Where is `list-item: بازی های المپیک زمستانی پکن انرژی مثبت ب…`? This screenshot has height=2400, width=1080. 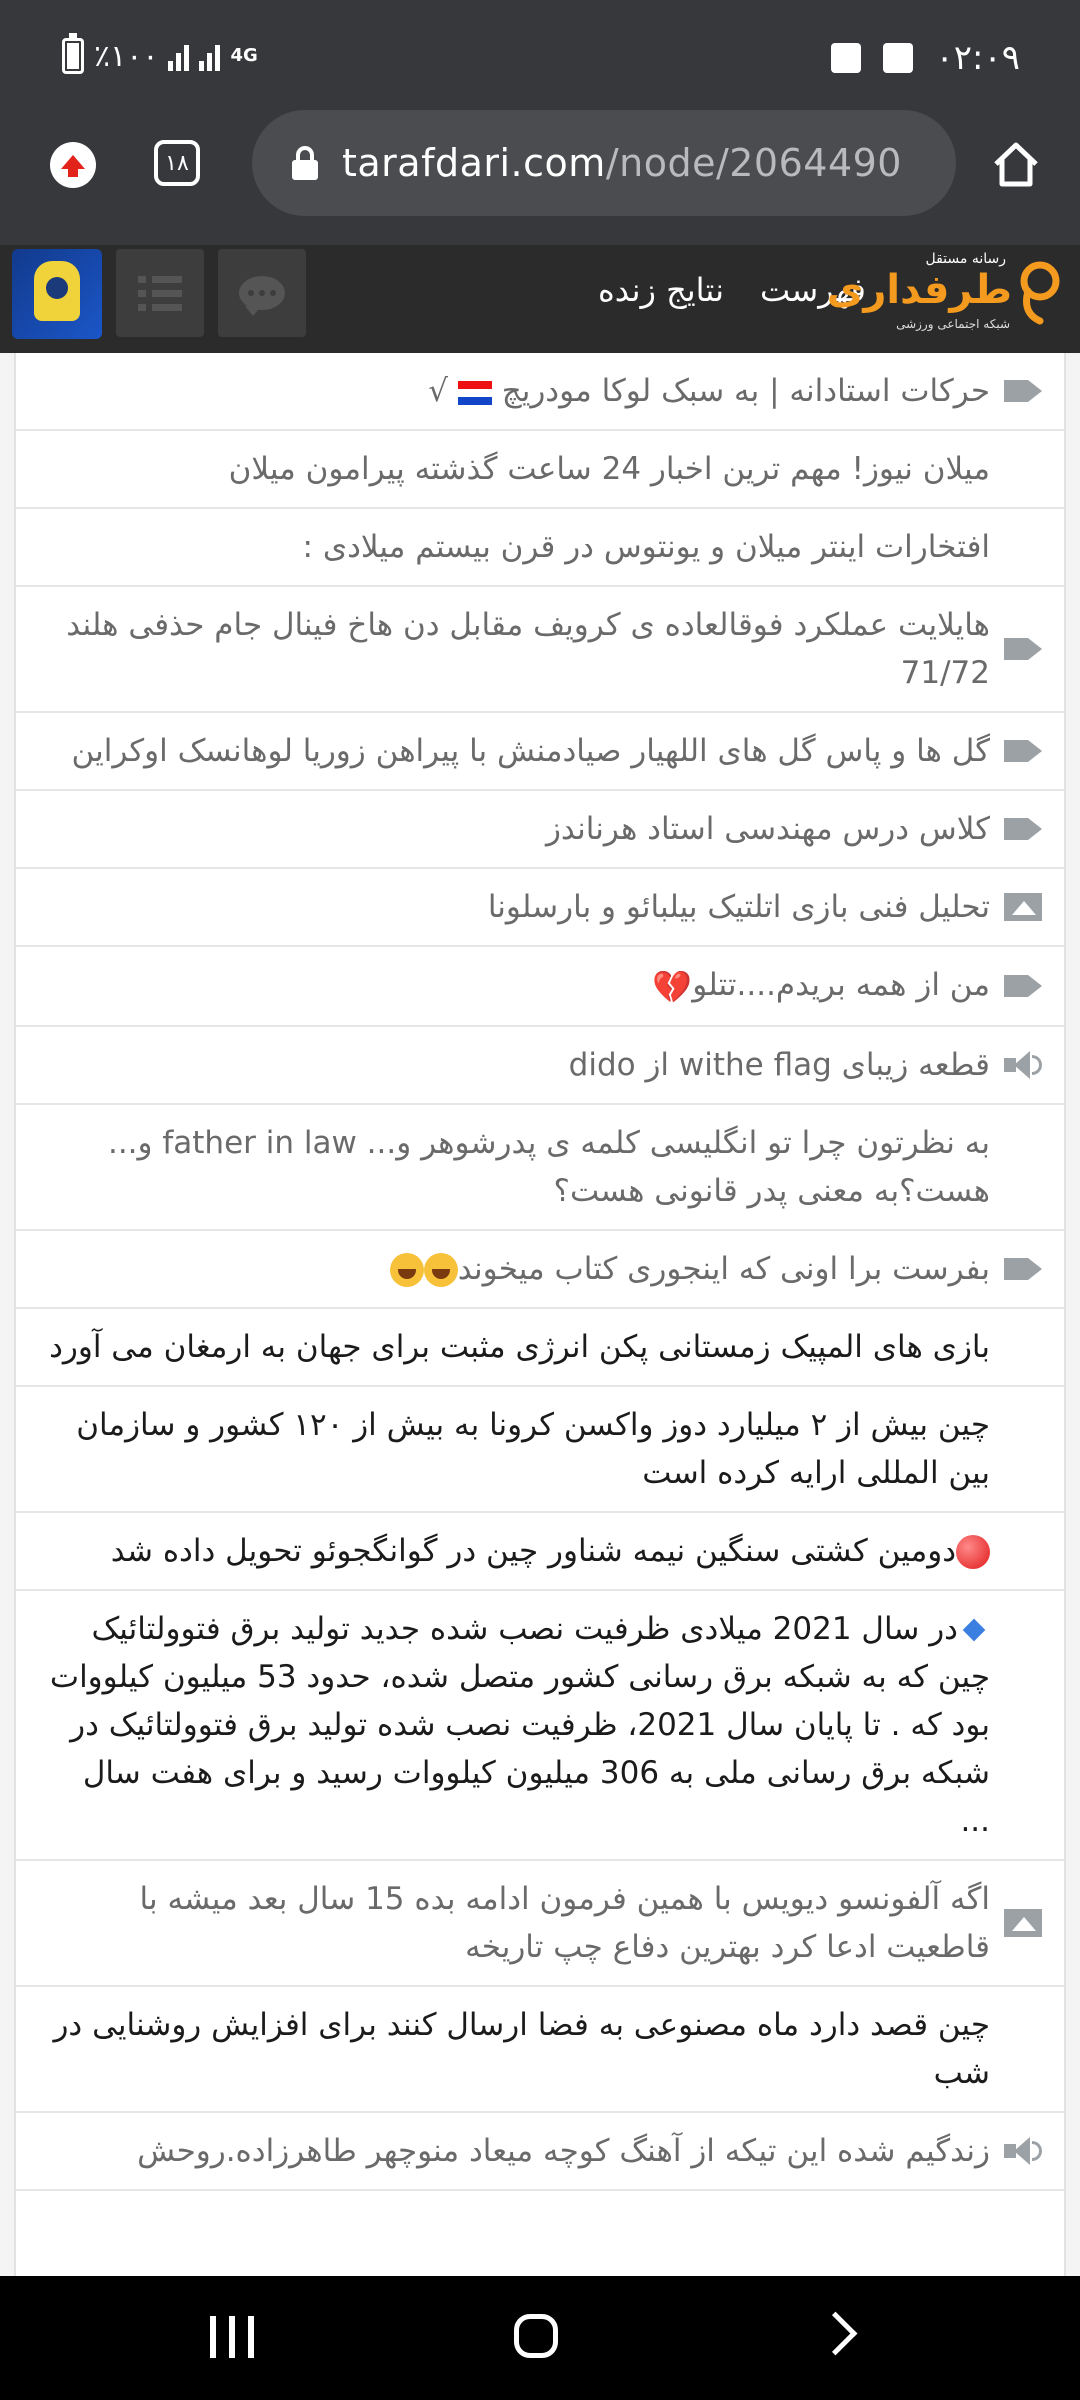
list-item: بازی های المپیک زمستانی پکن انرژی مثبت ب… is located at coordinates (540, 1348).